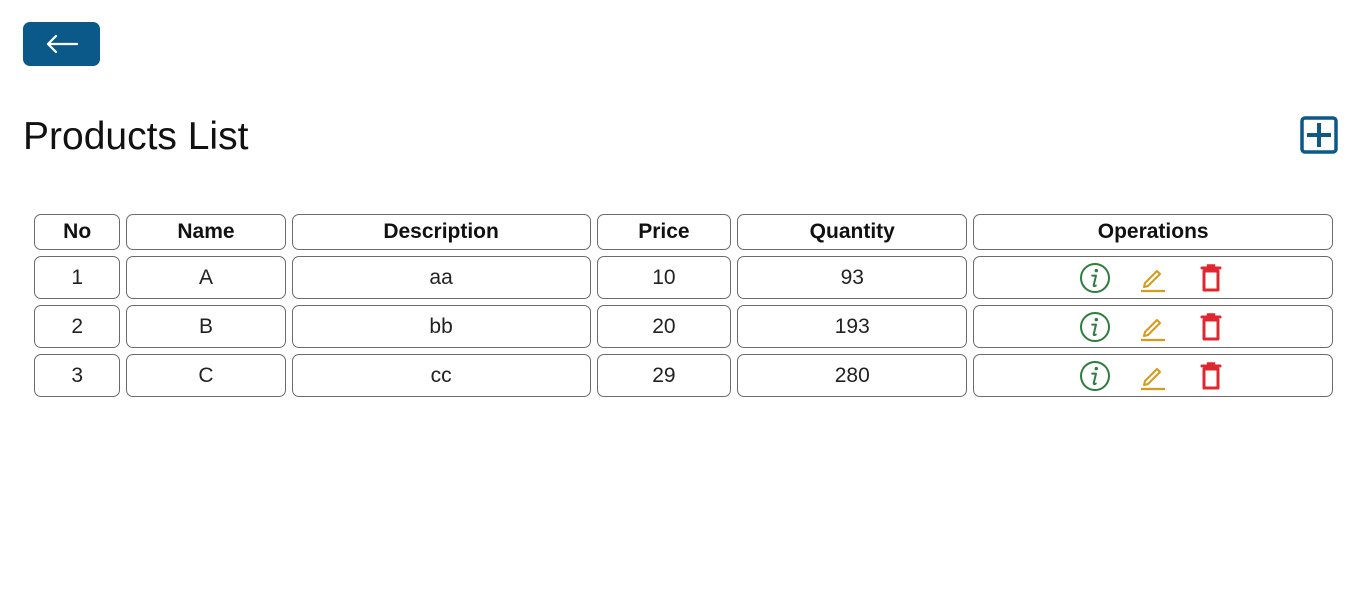 Image resolution: width=1365 pixels, height=611 pixels. I want to click on plus-square-icon, so click(1319, 135).